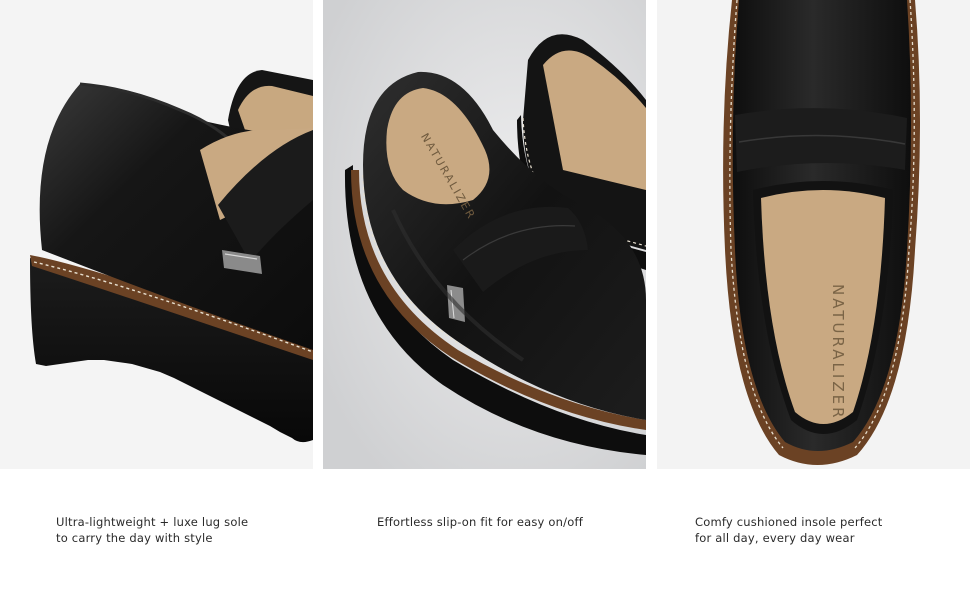 Image resolution: width=970 pixels, height=600 pixels. I want to click on insole-logo: NATURALIZER, so click(838, 352).